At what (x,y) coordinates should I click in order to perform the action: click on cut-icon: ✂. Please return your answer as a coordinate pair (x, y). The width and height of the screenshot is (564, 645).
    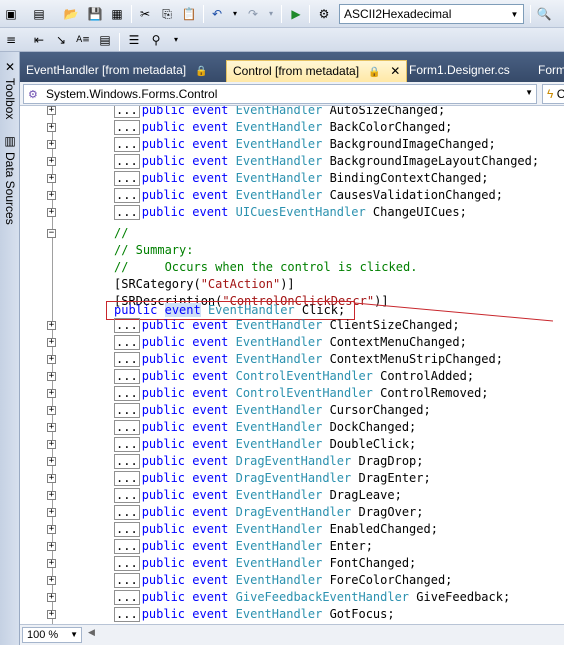
    Looking at the image, I should click on (145, 14).